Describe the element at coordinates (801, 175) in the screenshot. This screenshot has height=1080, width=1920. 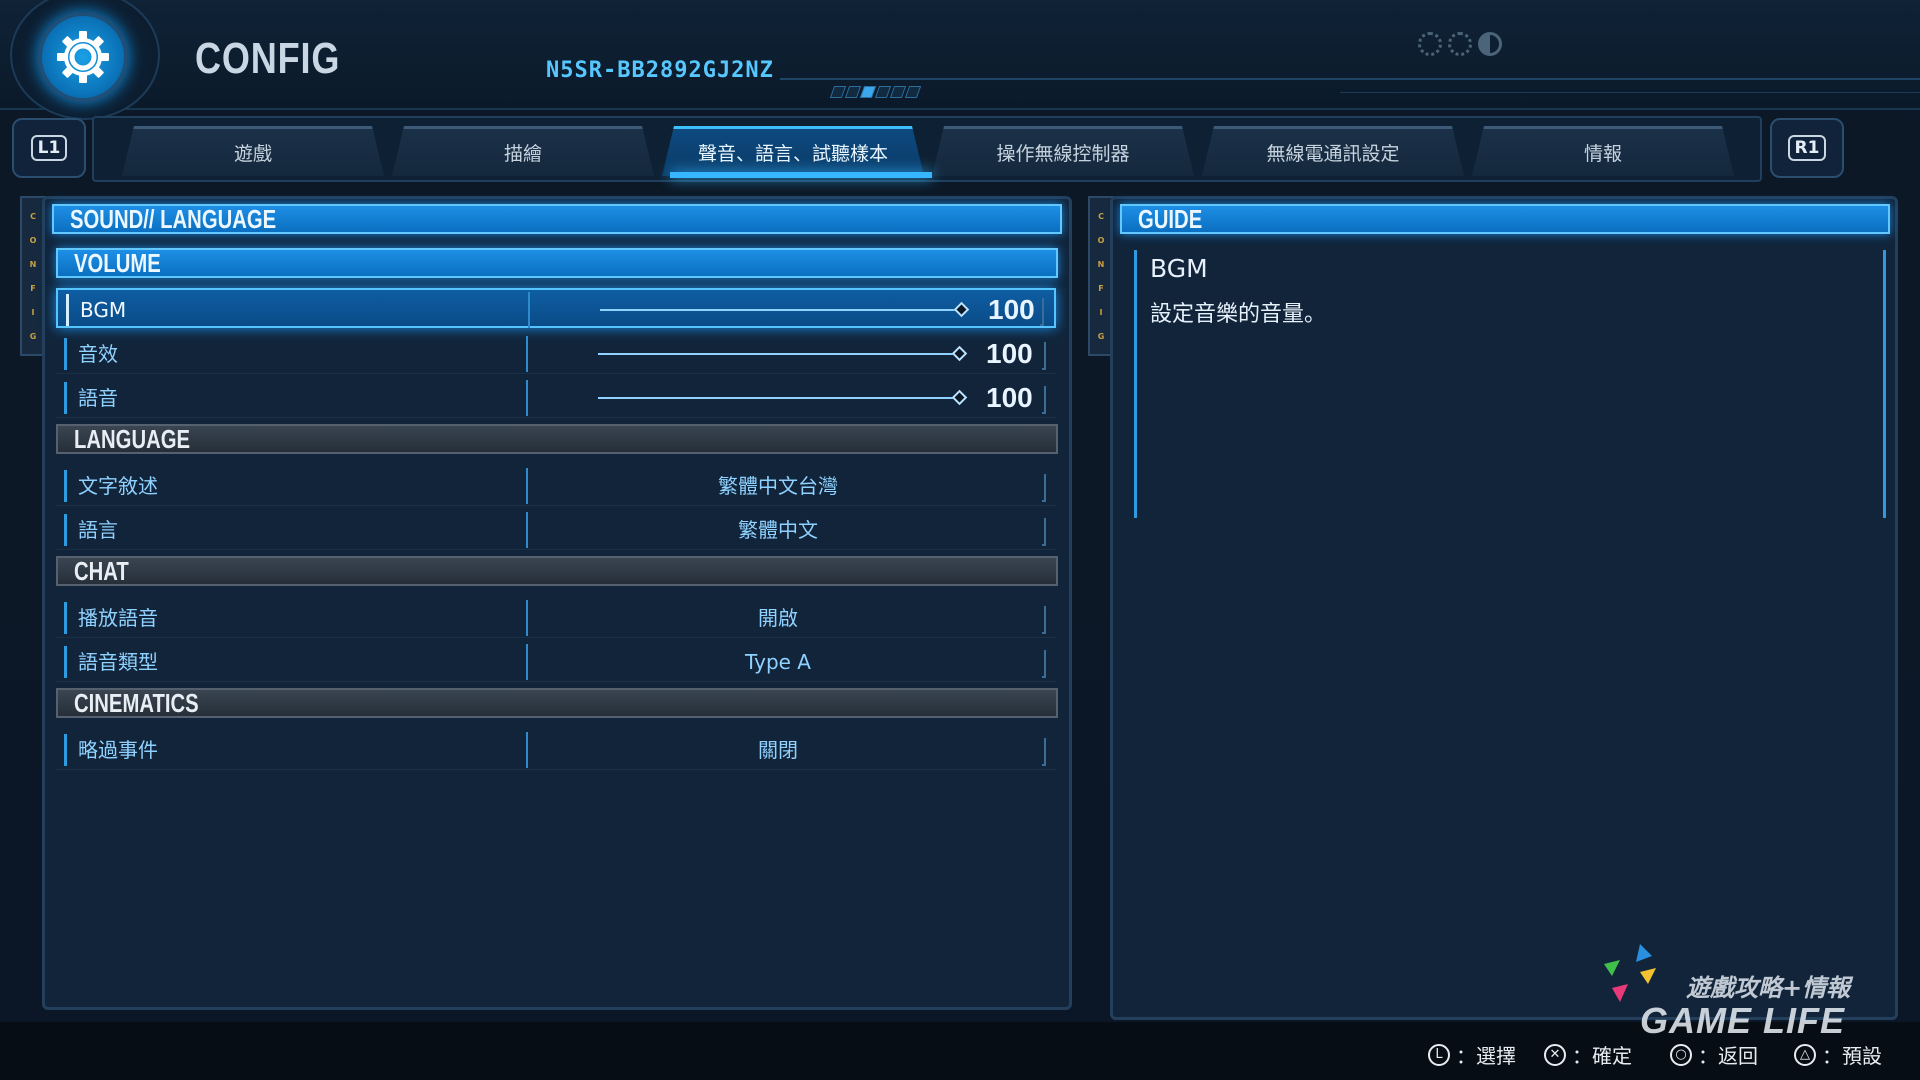
I see `active-tab-underline` at that location.